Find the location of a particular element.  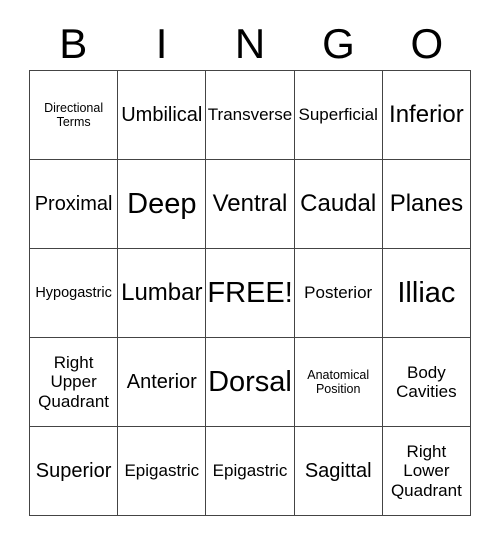

bingo-header-letter-n: N is located at coordinates (250, 44).